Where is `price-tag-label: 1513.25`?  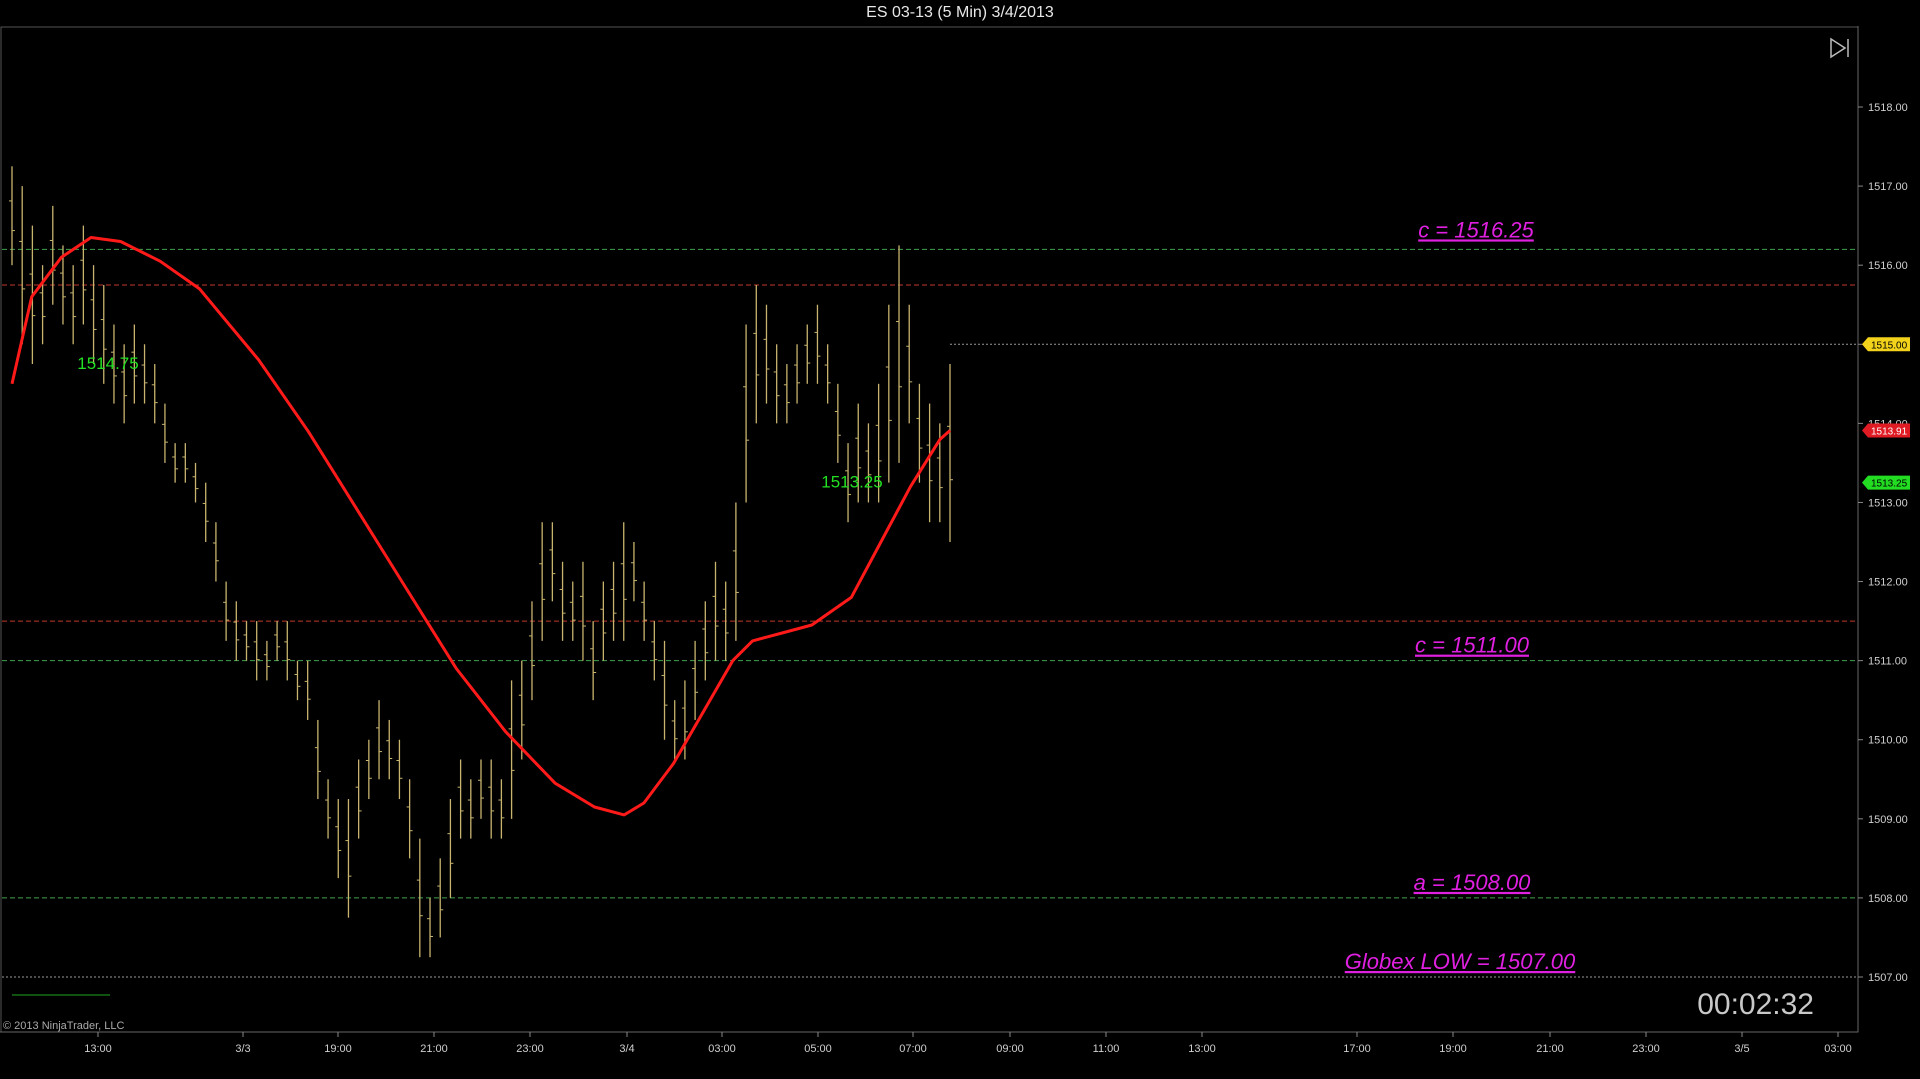
price-tag-label: 1513.25 is located at coordinates (1889, 484).